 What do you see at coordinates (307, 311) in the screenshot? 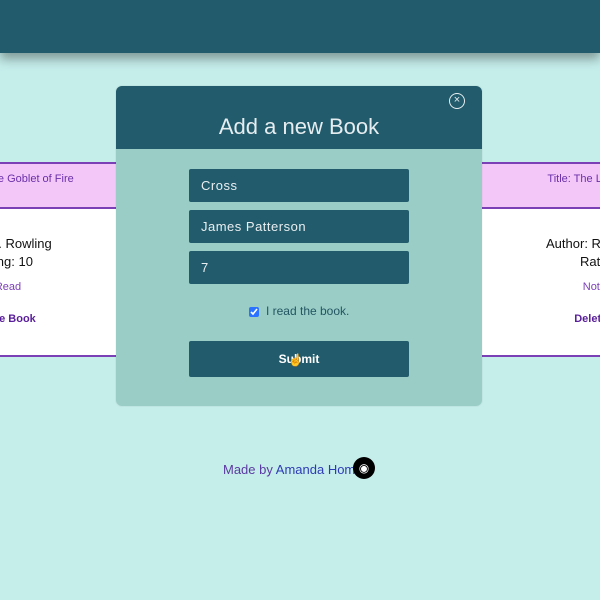
I see `read-checkbox-label: I read the book.` at bounding box center [307, 311].